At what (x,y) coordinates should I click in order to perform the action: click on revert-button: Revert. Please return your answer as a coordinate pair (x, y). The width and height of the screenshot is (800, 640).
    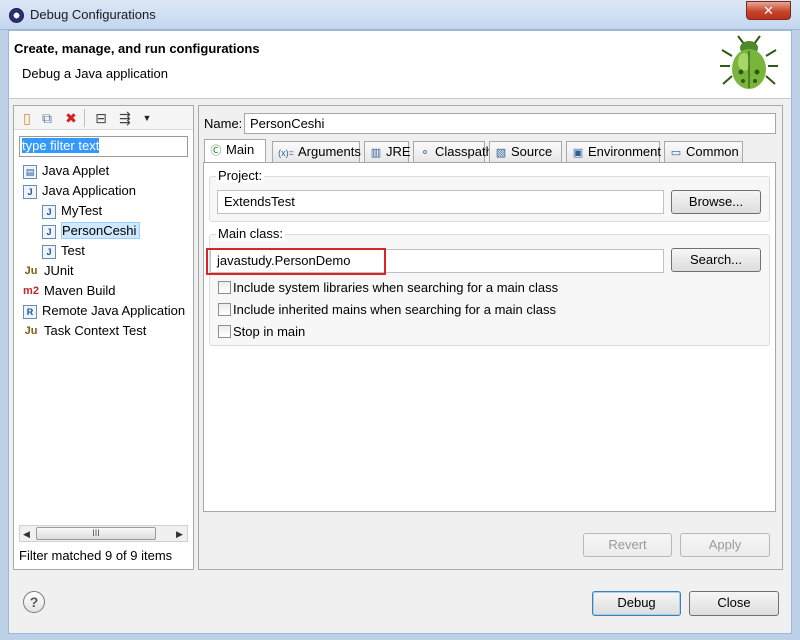
    Looking at the image, I should click on (627, 545).